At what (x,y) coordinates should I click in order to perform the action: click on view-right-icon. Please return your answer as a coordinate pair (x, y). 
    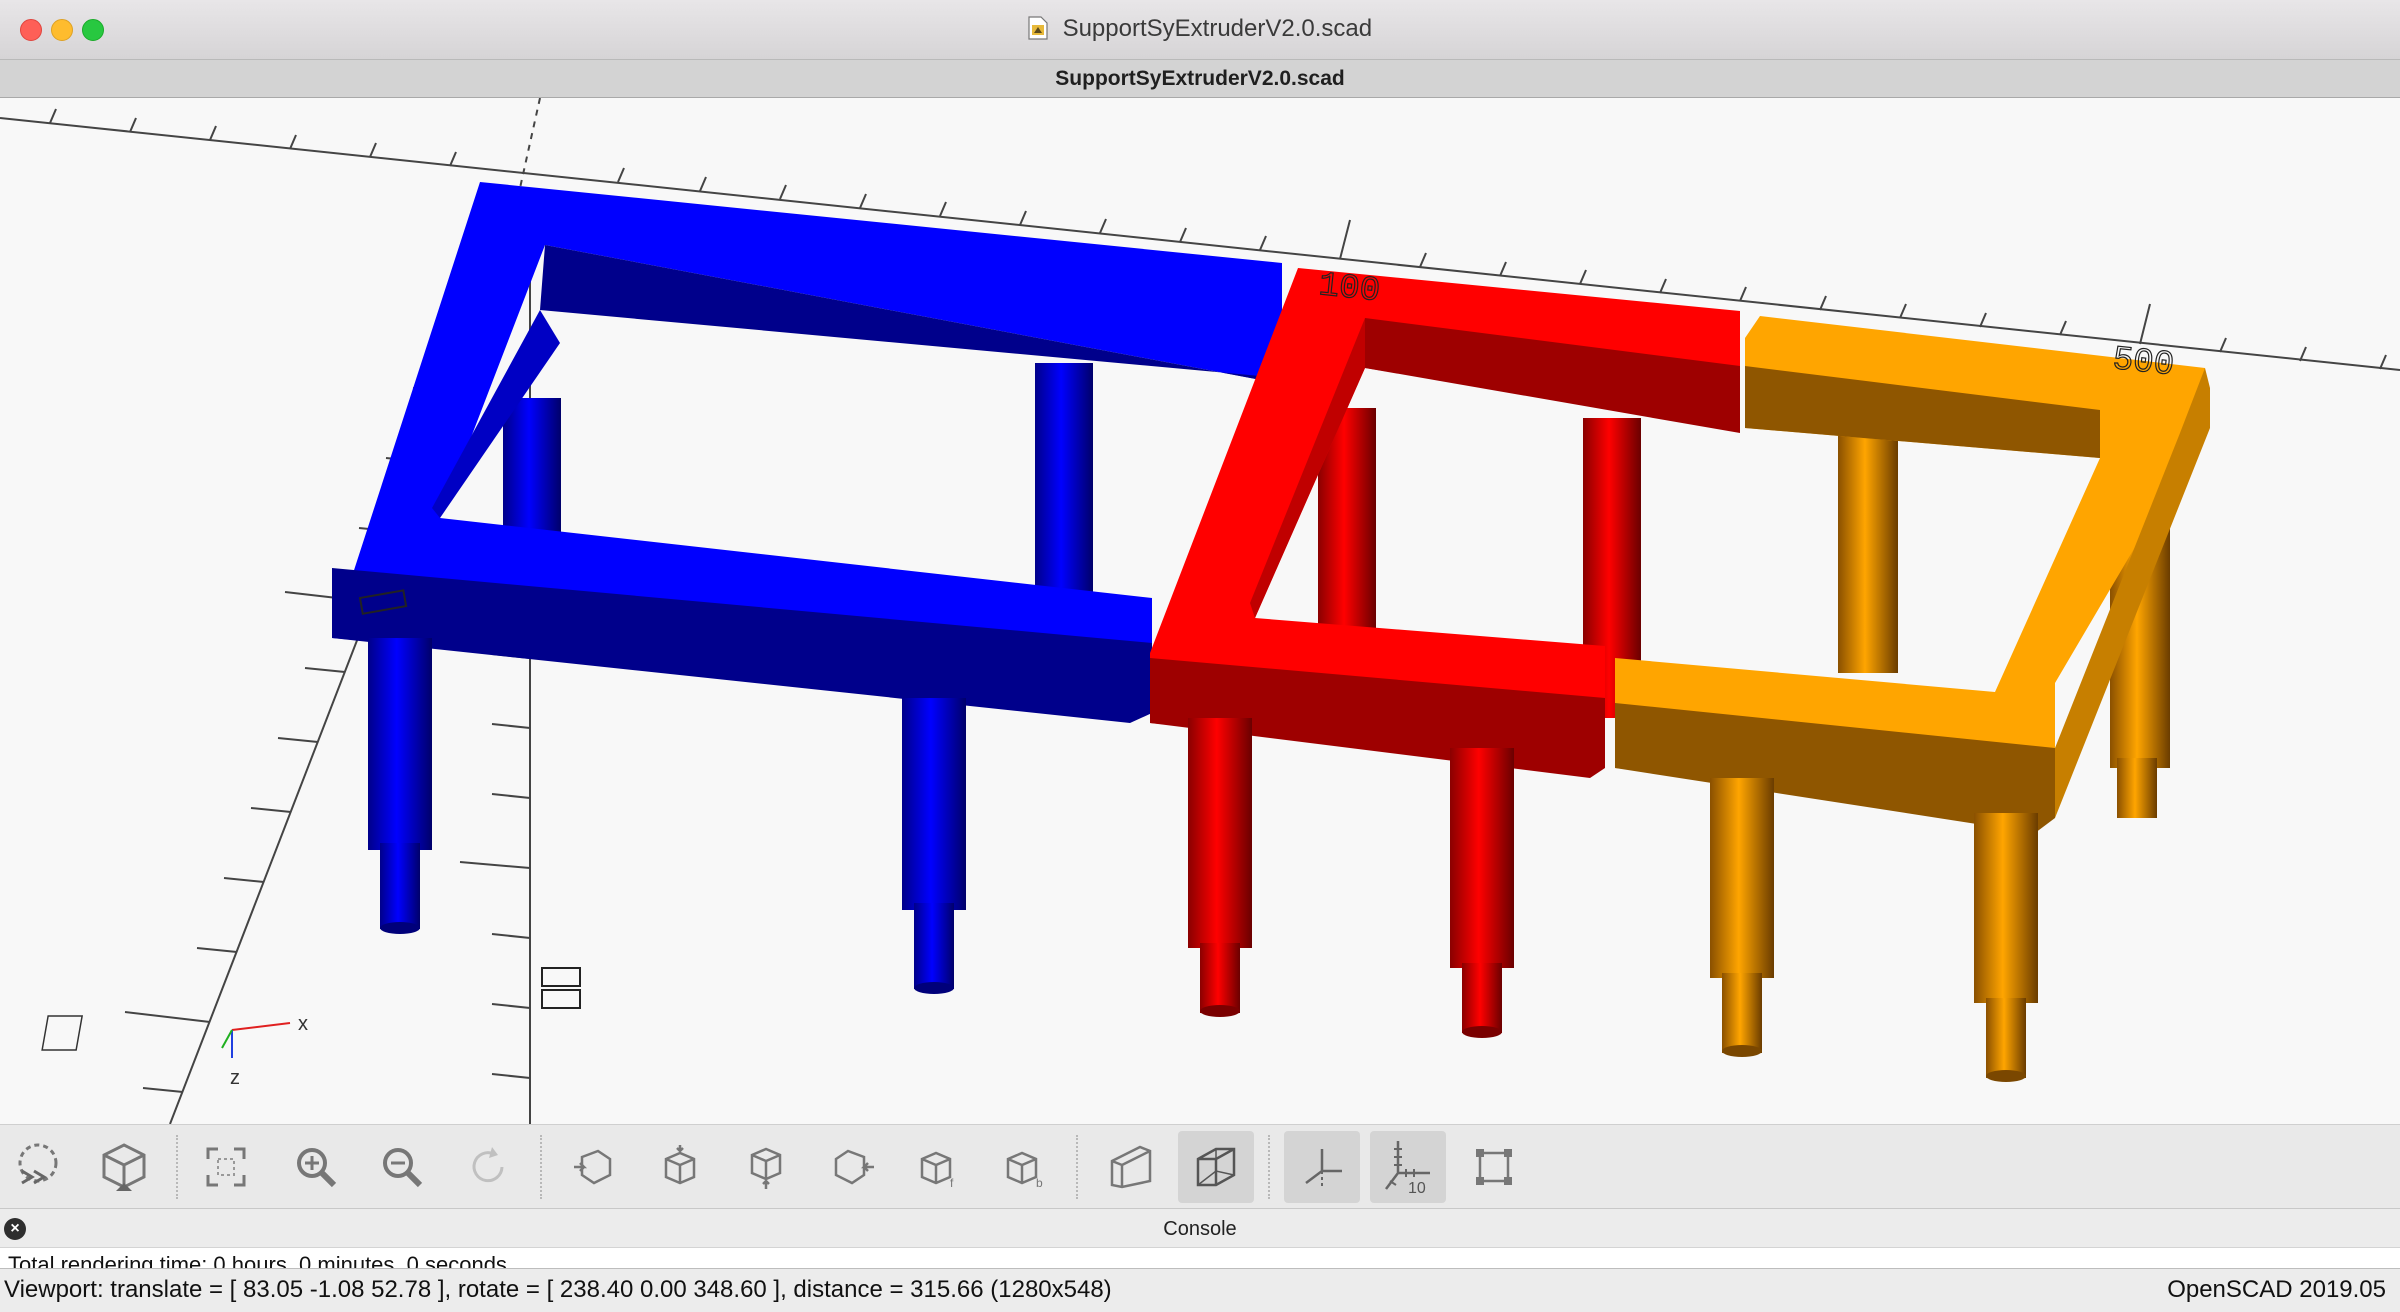
    Looking at the image, I should click on (593, 1167).